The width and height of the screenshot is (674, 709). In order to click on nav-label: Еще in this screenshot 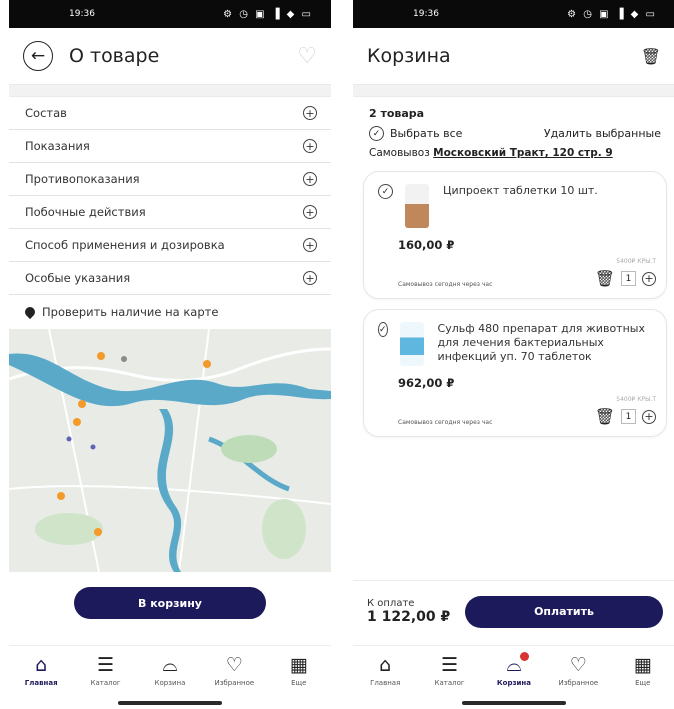, I will do `click(299, 683)`.